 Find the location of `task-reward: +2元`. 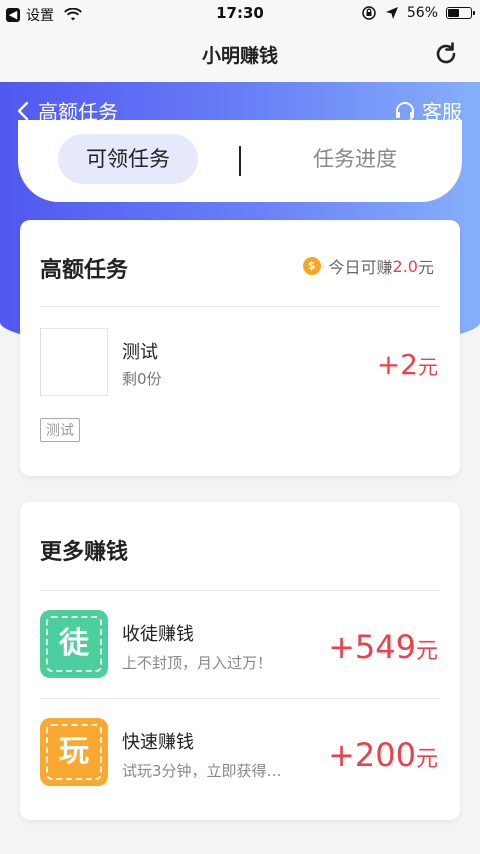

task-reward: +2元 is located at coordinates (407, 364).